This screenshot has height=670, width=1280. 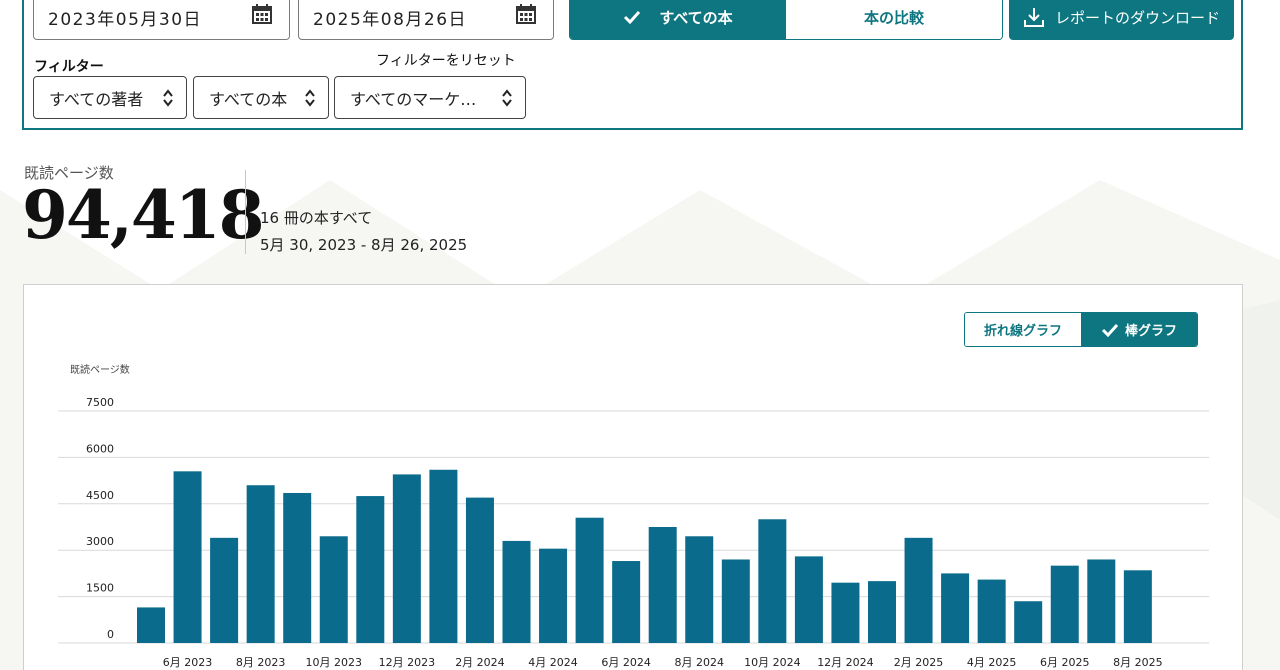 I want to click on x-tick-label: 2月 2024, so click(x=480, y=662).